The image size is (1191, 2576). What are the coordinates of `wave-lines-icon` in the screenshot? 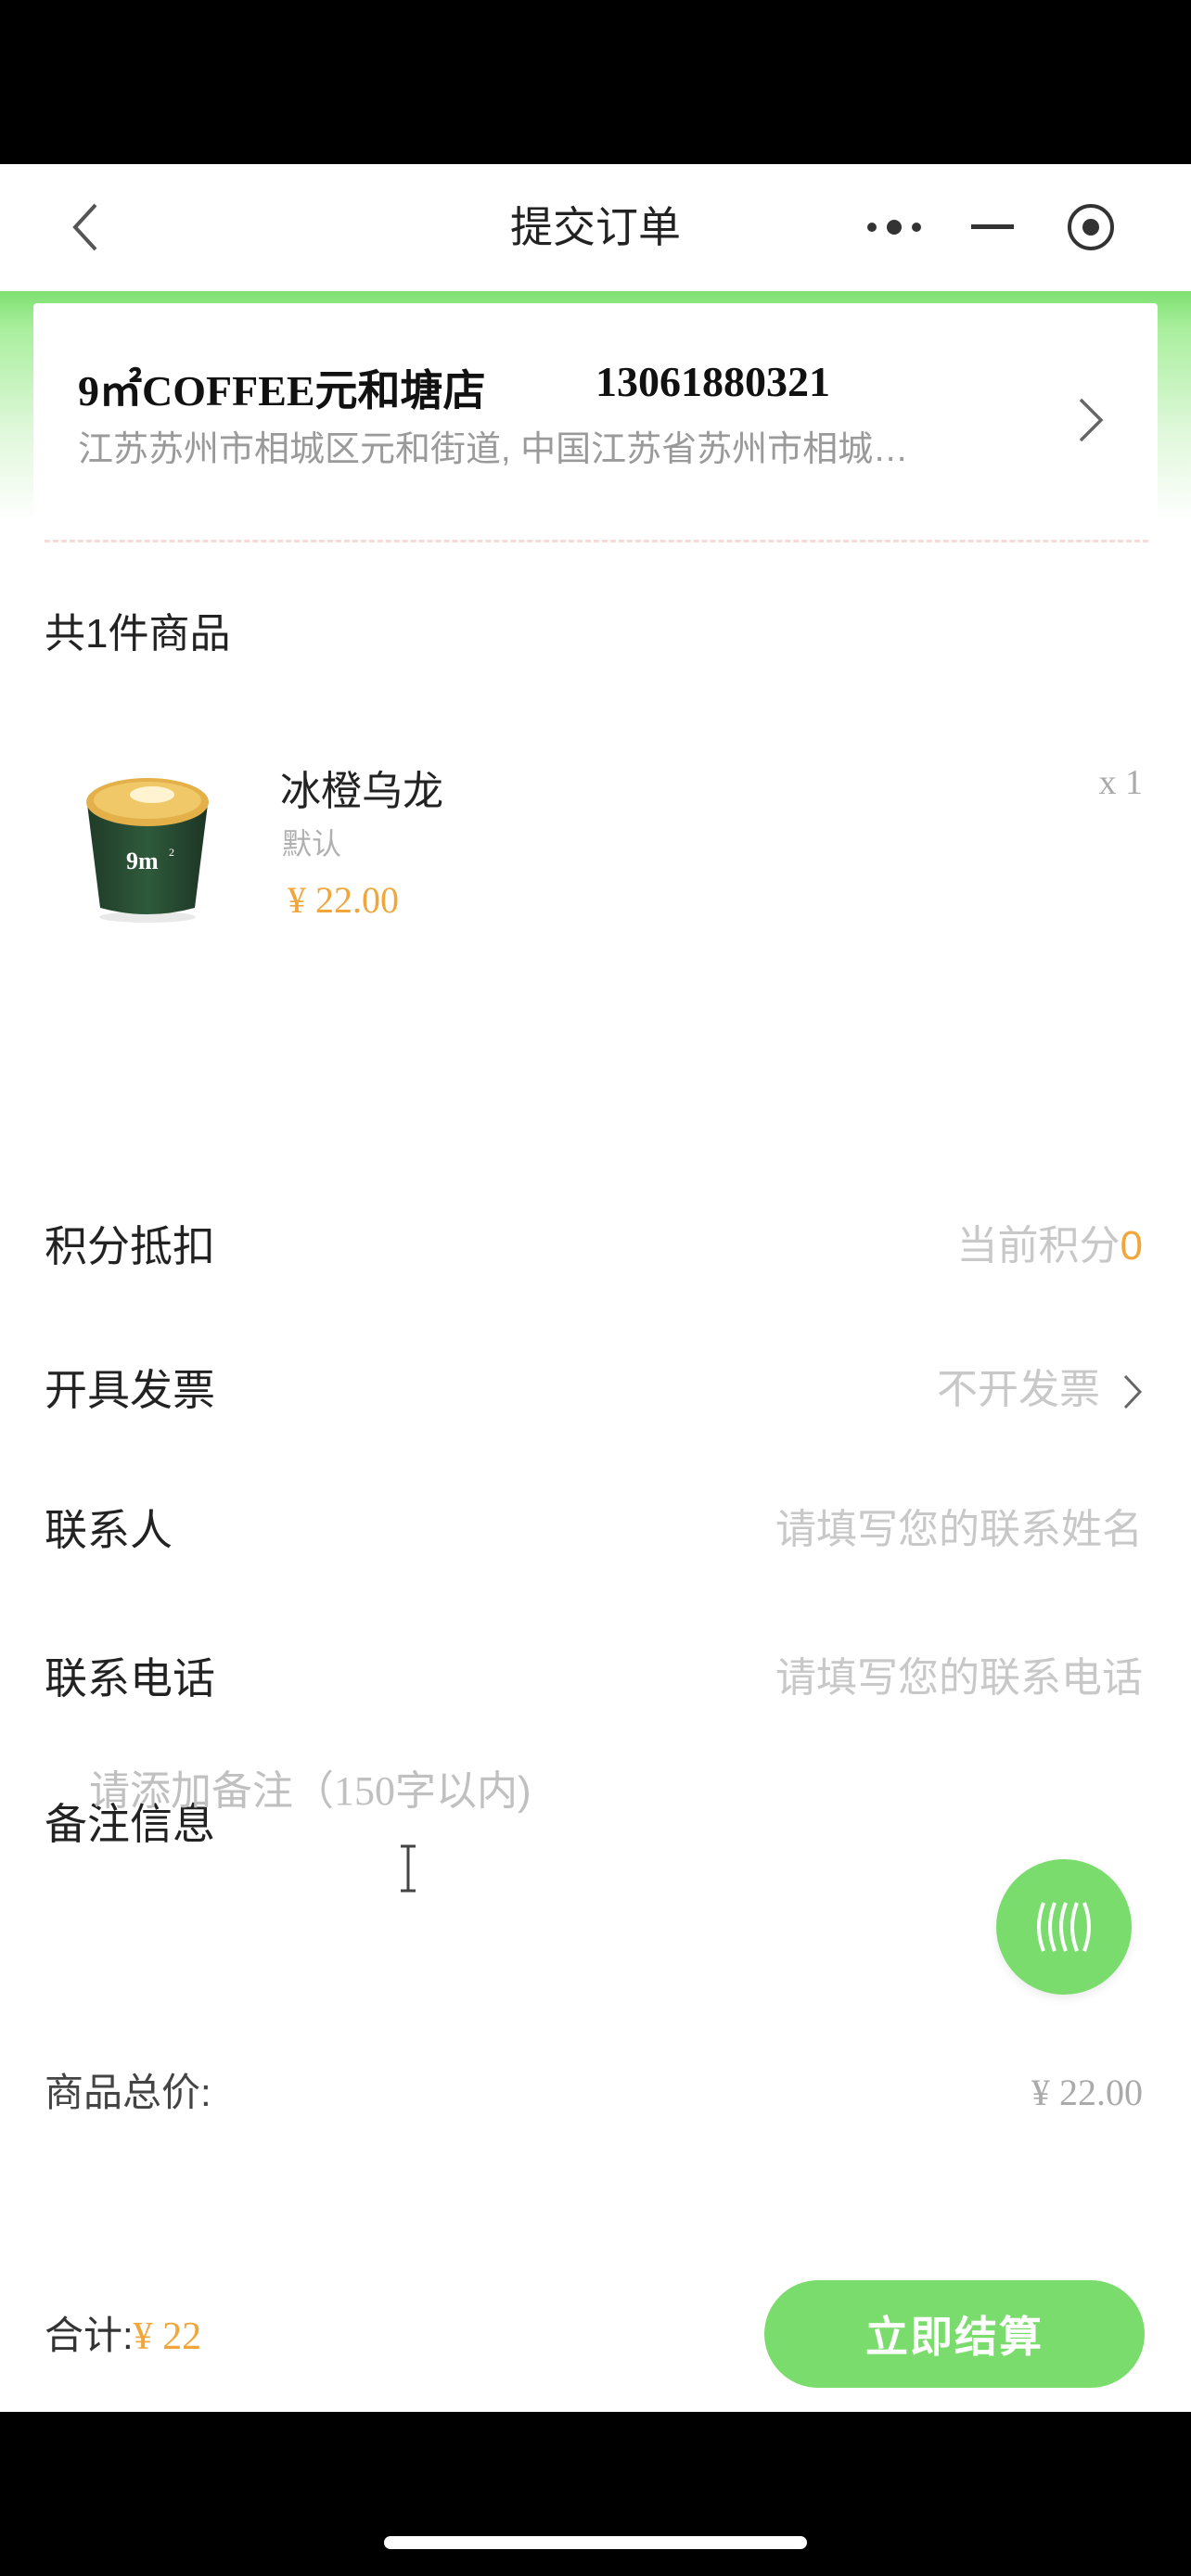 It's located at (1064, 1927).